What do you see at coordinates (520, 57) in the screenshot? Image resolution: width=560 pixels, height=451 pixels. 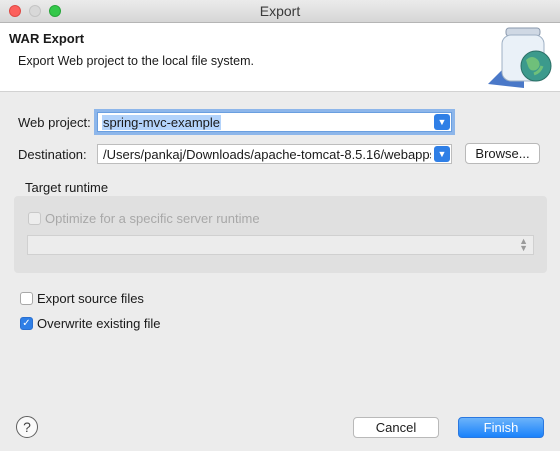 I see `export-jar-globe-icon` at bounding box center [520, 57].